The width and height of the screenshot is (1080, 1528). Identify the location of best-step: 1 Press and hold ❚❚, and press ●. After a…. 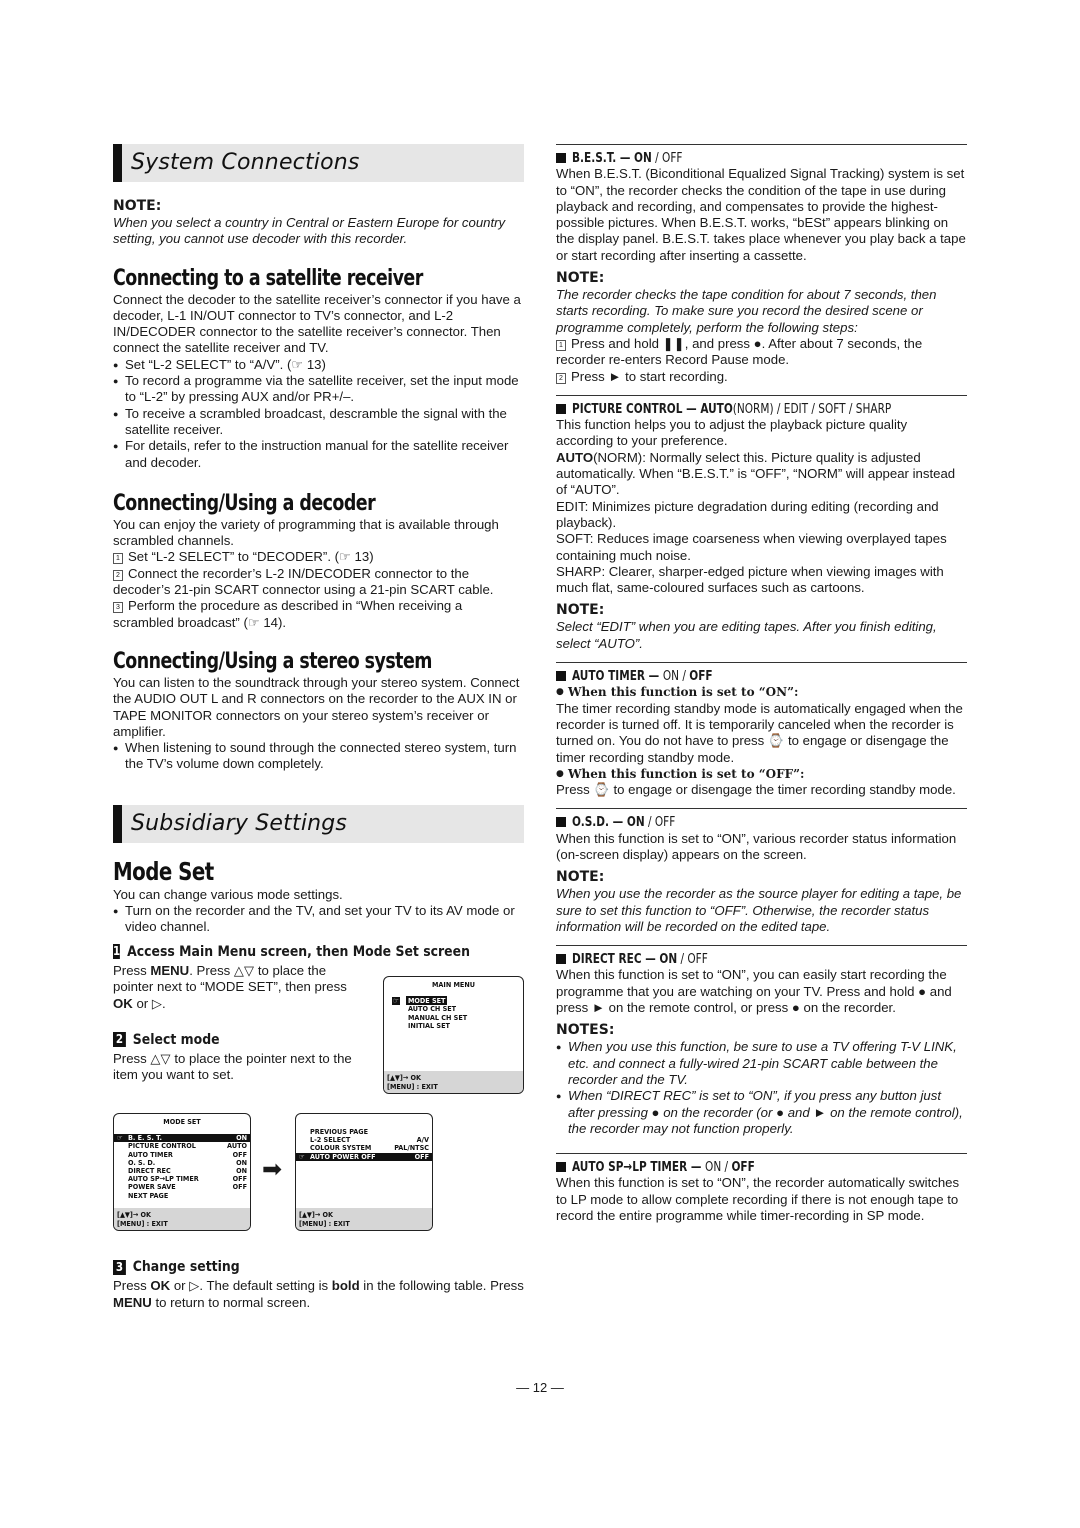
(739, 351).